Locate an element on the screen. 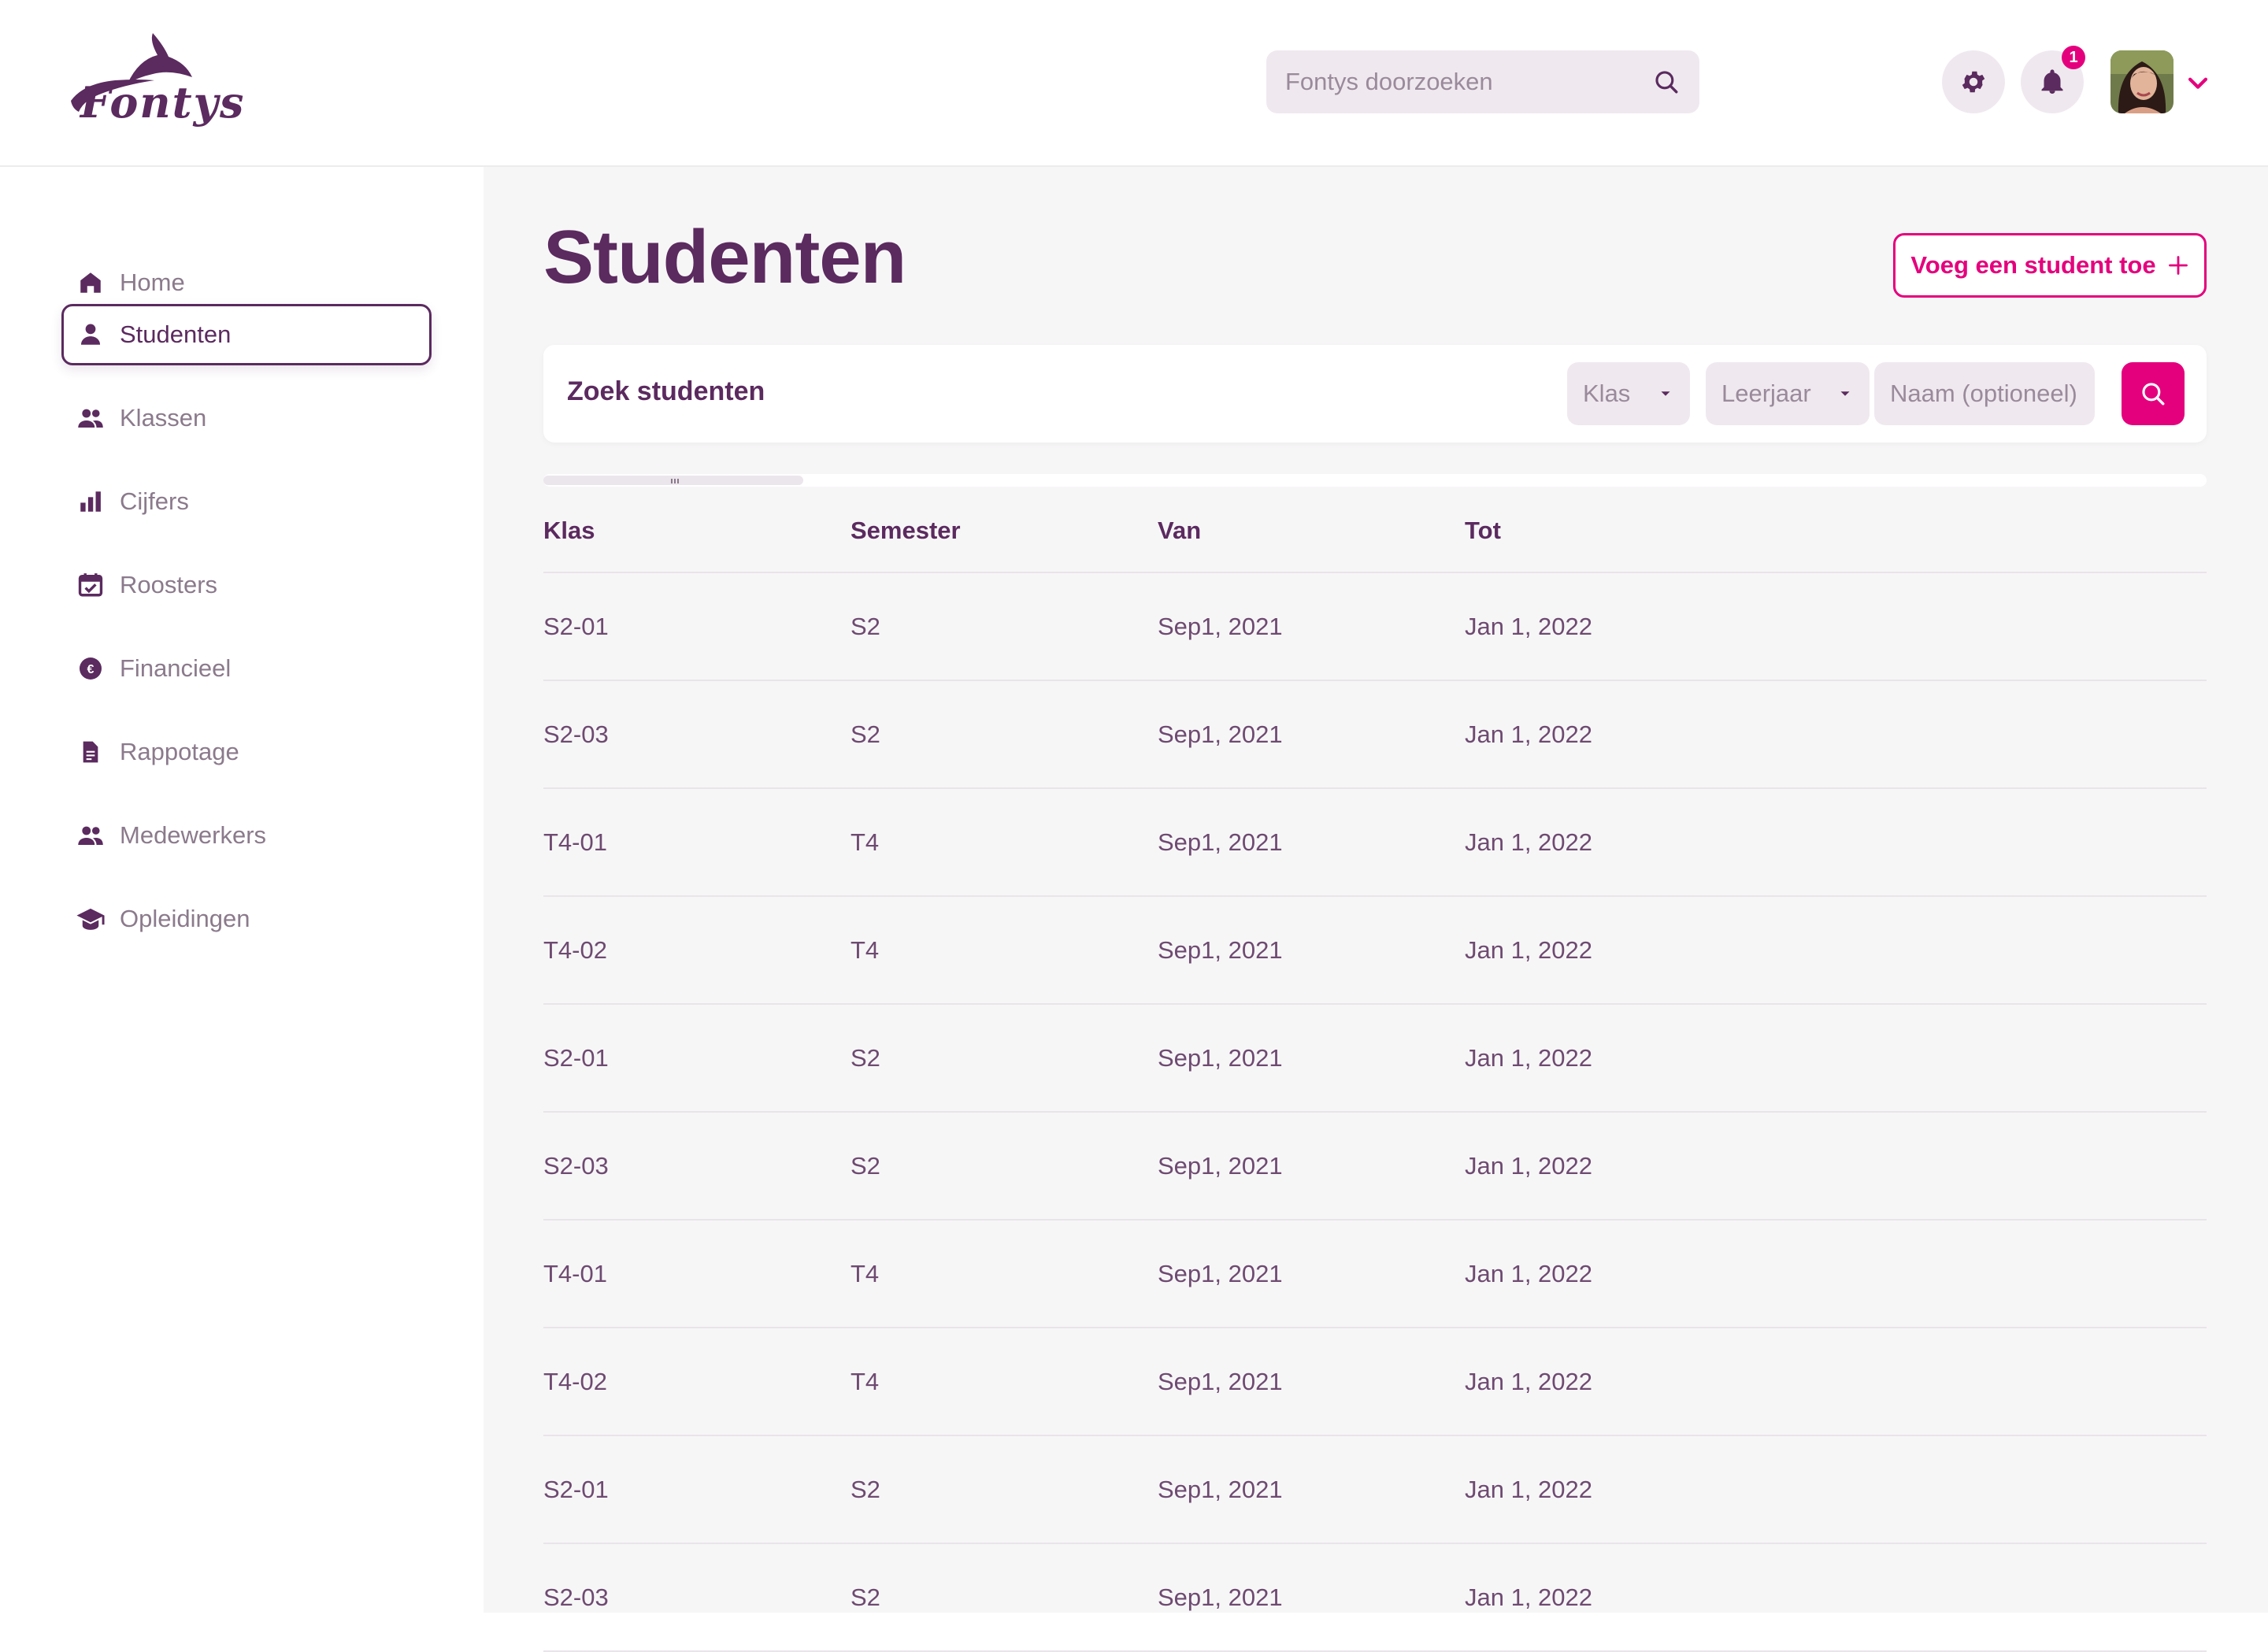 The height and width of the screenshot is (1652, 2268). user-avatar is located at coordinates (2142, 81).